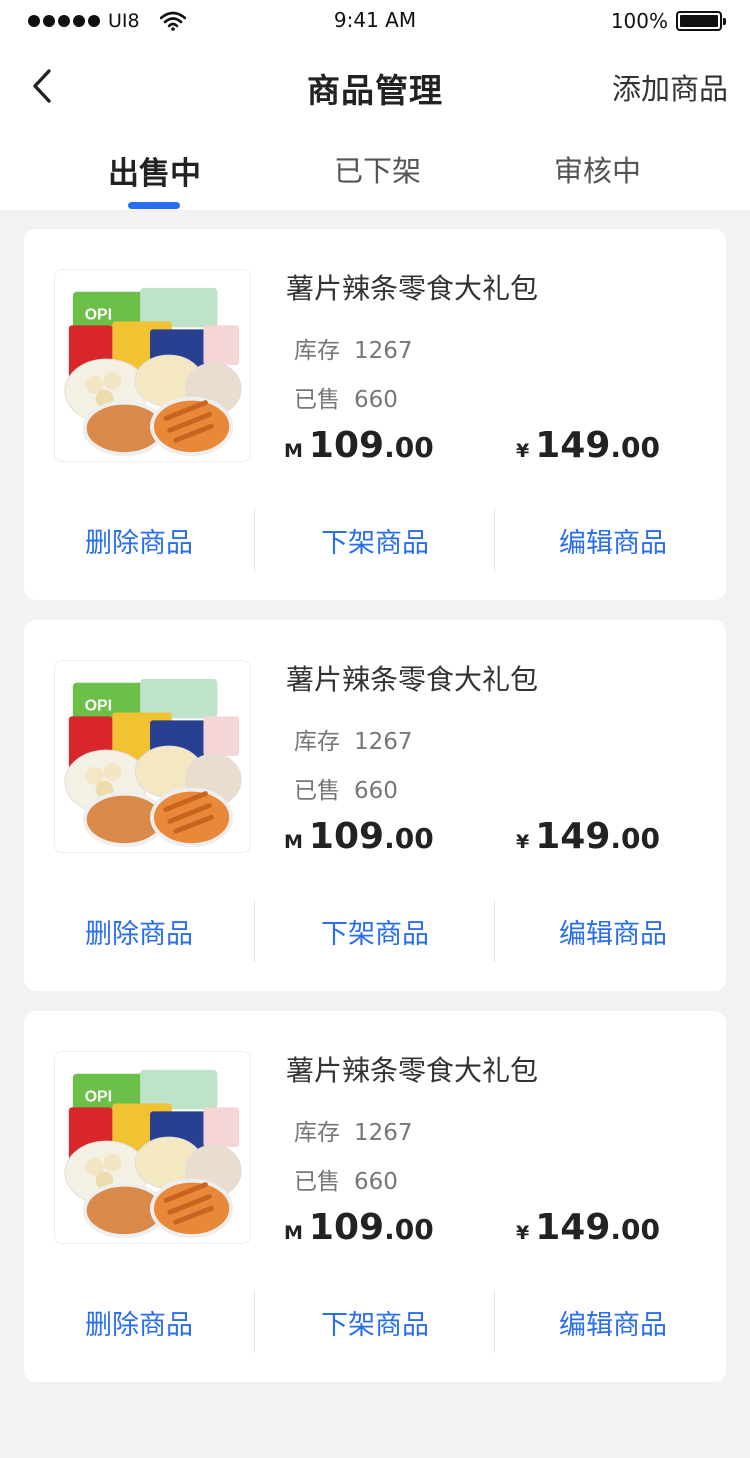 The width and height of the screenshot is (750, 1458). What do you see at coordinates (670, 87) in the screenshot?
I see `add-product-button: 添加商品` at bounding box center [670, 87].